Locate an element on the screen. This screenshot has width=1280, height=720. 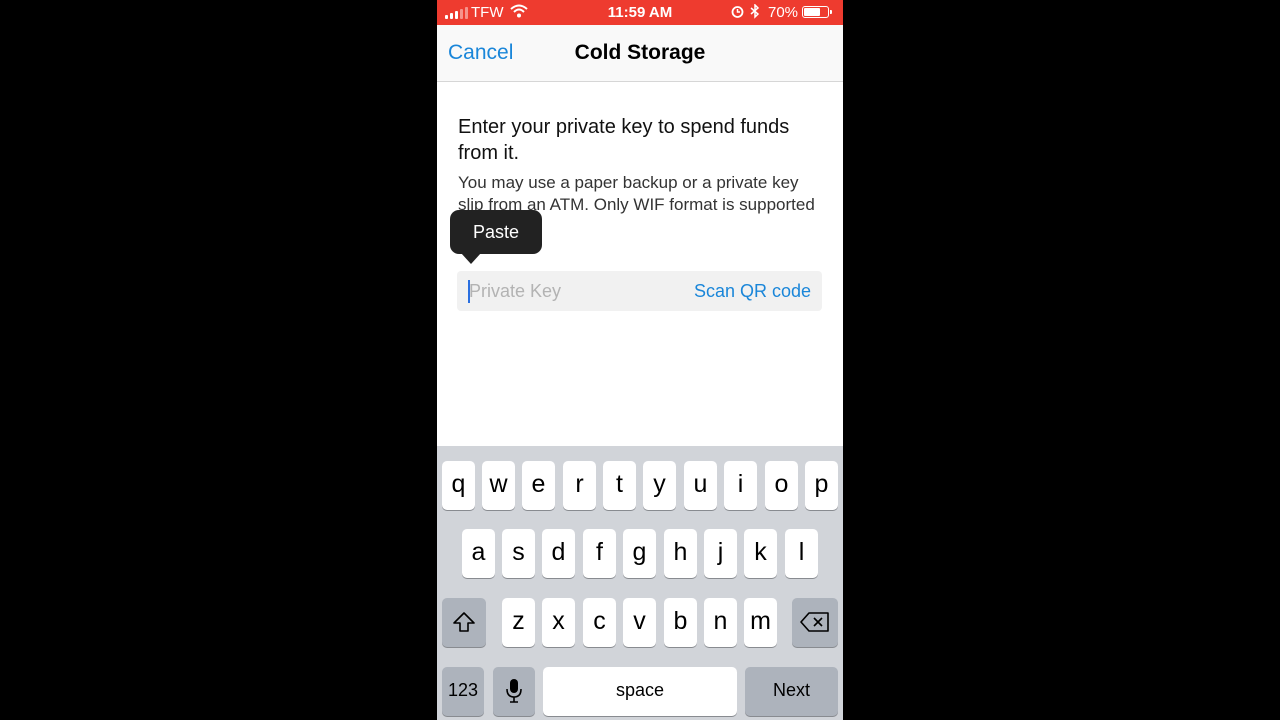
key-o: o is located at coordinates (781, 485).